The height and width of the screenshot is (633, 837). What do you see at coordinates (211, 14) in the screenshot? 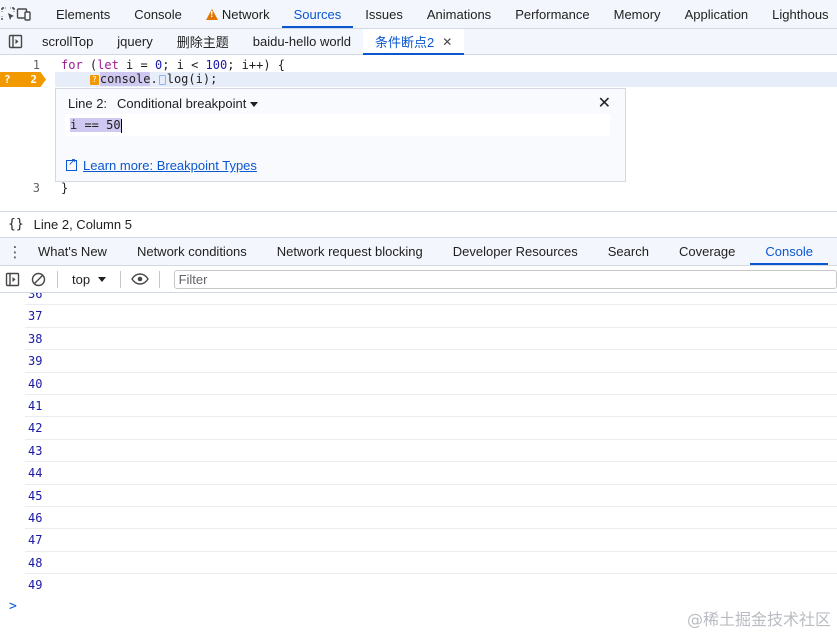
I see `warning-icon` at bounding box center [211, 14].